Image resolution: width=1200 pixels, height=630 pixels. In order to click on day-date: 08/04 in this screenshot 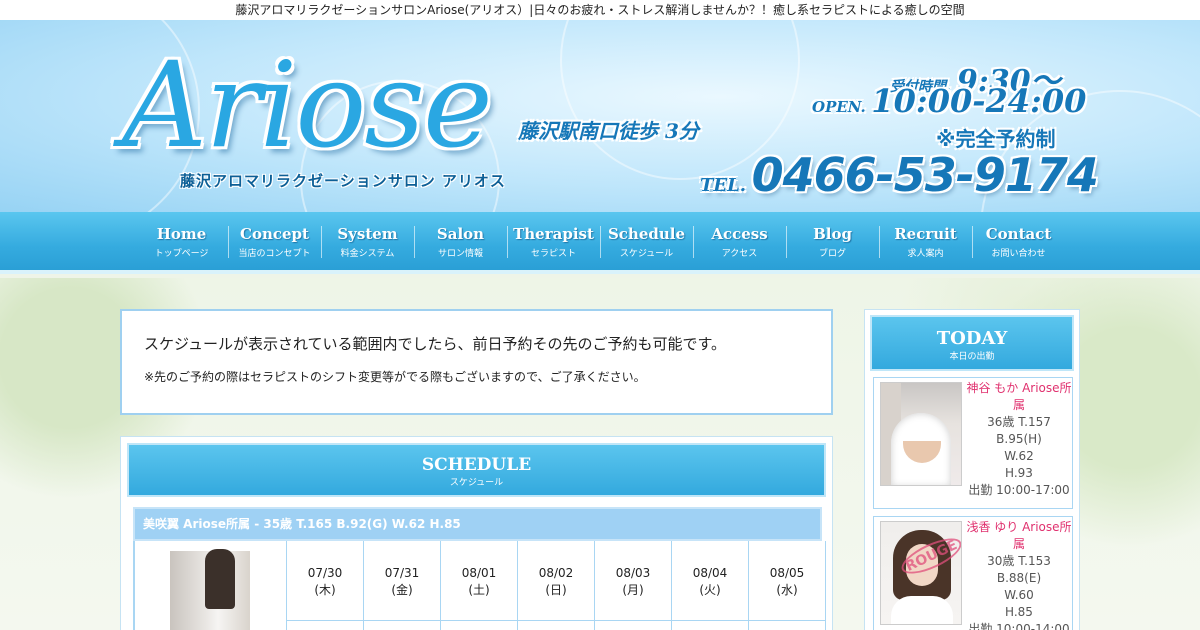, I will do `click(710, 573)`.